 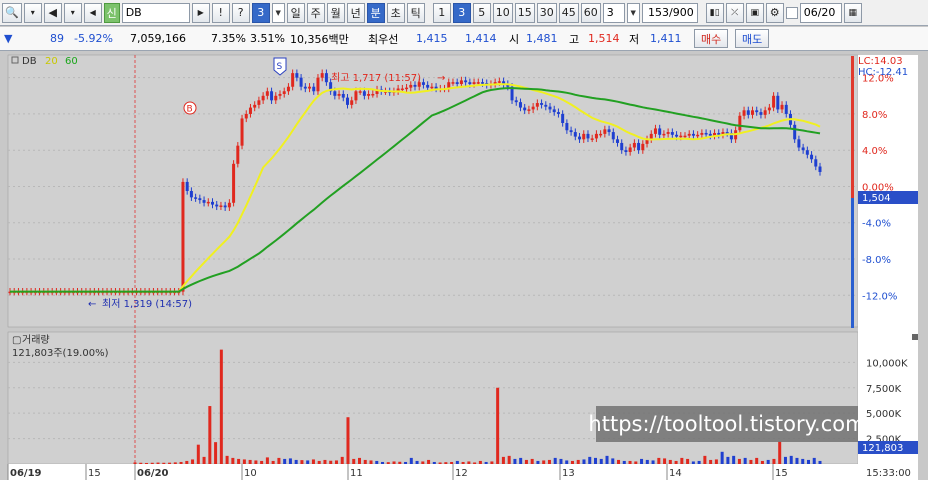 I want to click on alert-button: !, so click(x=220, y=12).